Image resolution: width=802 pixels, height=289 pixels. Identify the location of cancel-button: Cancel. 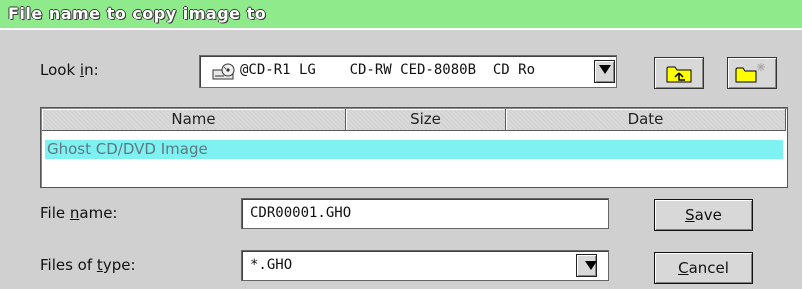
(703, 268).